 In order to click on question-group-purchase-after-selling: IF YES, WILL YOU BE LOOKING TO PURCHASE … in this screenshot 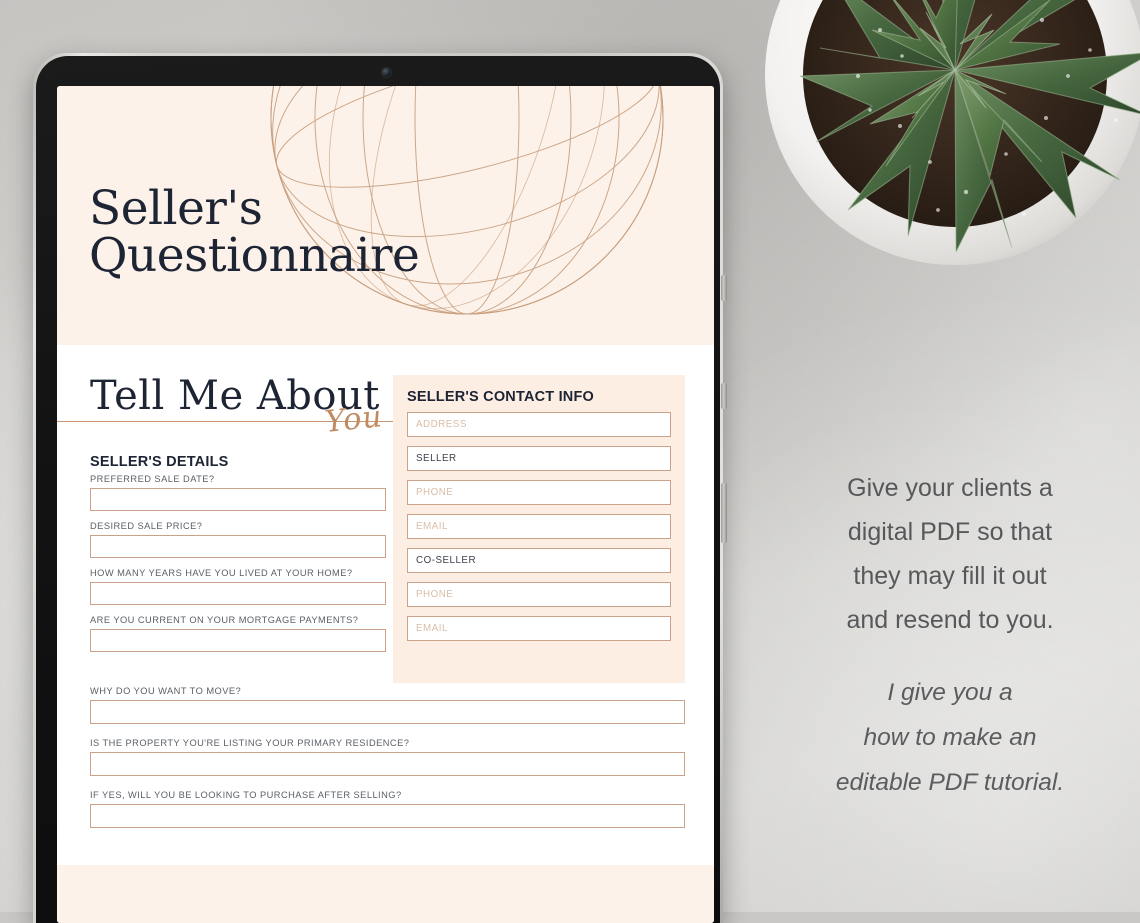, I will do `click(387, 809)`.